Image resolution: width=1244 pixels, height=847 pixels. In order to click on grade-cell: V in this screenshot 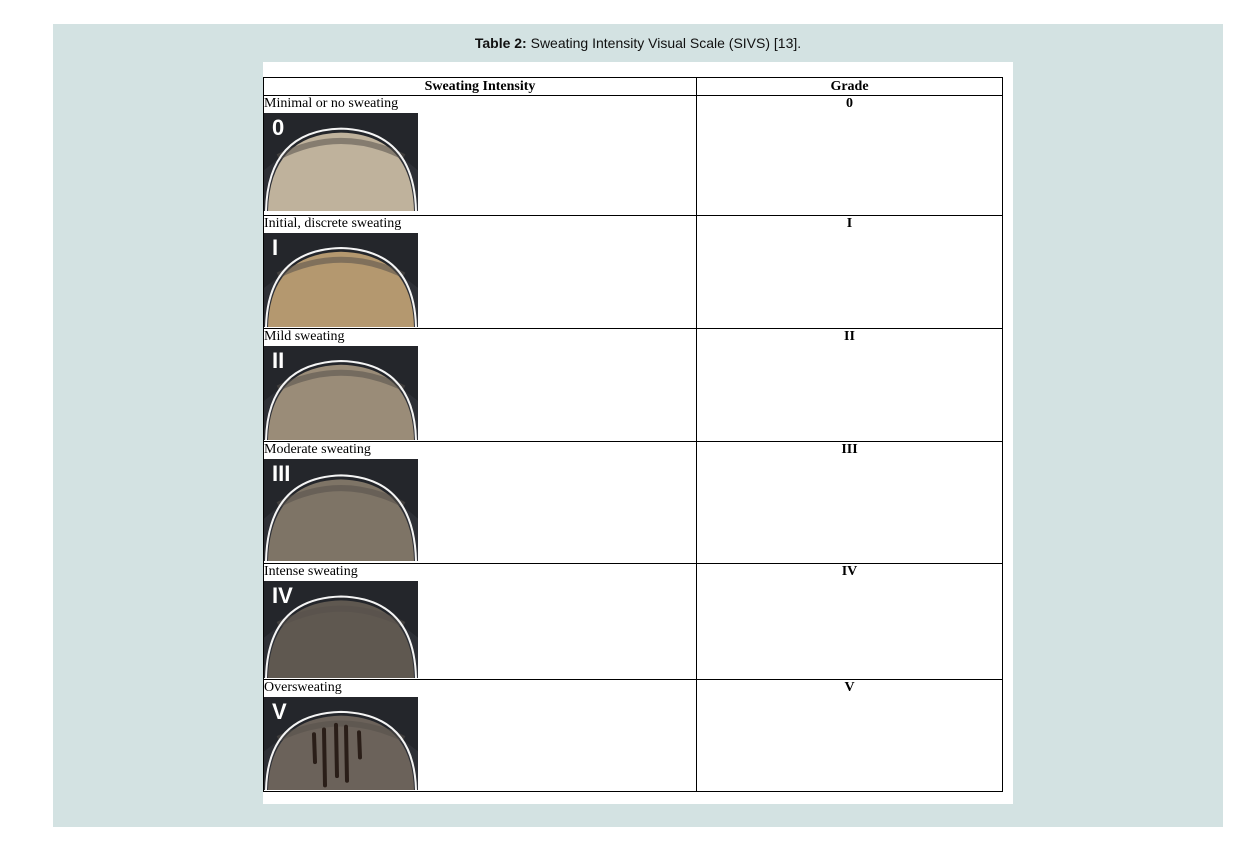, I will do `click(849, 735)`.